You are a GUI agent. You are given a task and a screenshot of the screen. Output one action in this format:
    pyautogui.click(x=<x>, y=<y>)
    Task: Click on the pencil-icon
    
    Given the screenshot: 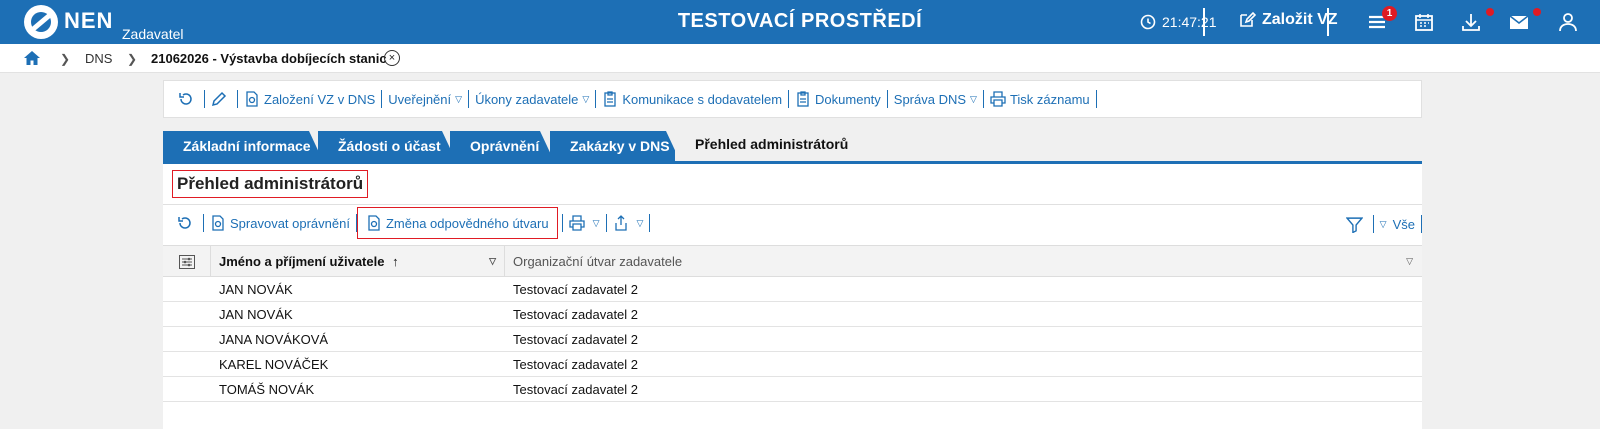 What is the action you would take?
    pyautogui.click(x=219, y=99)
    